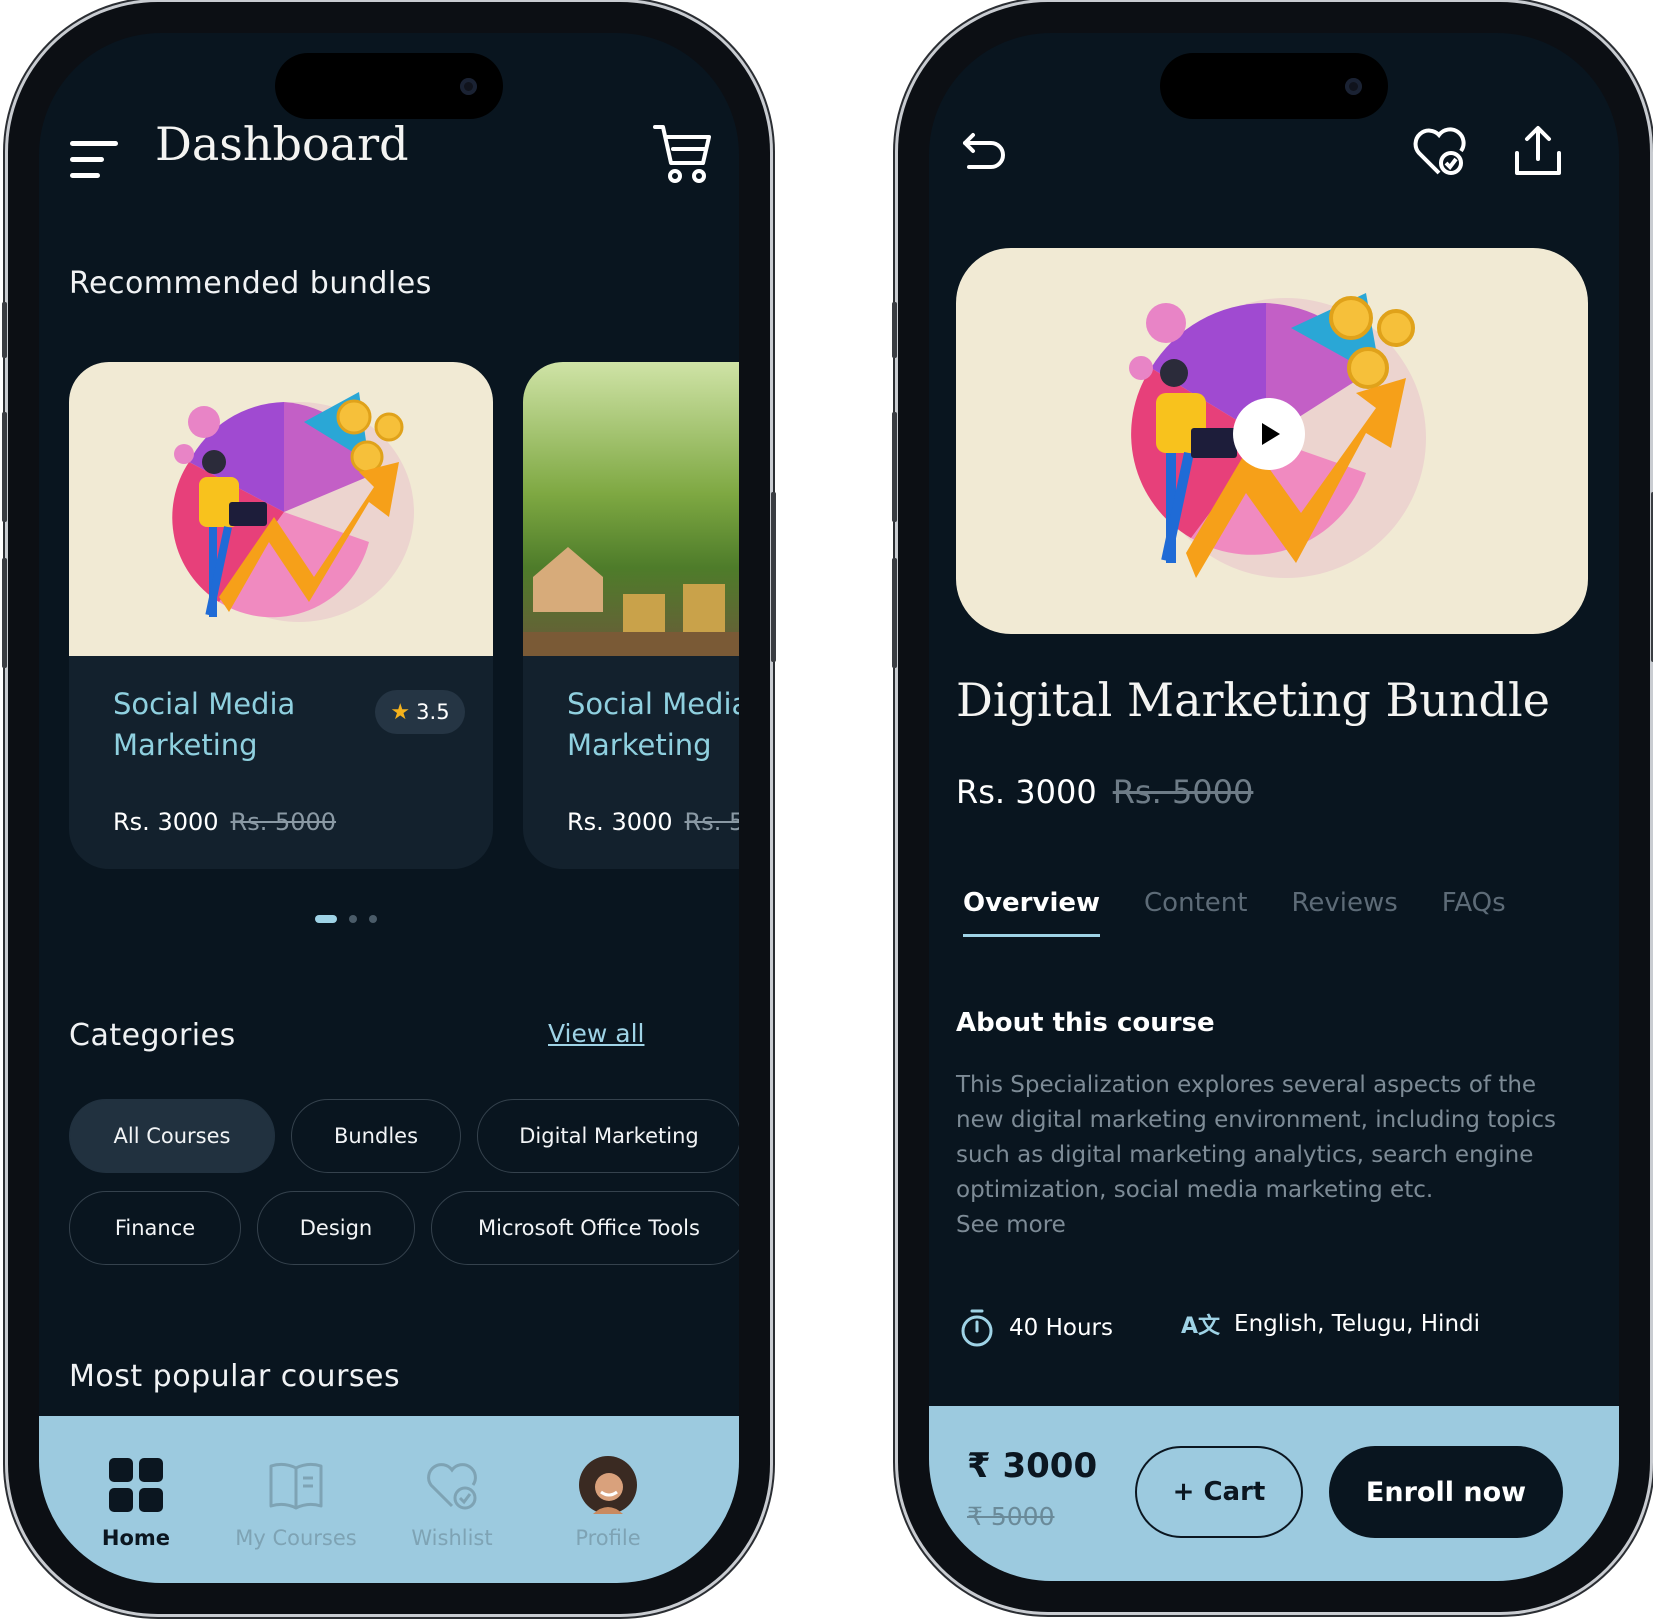 Image resolution: width=1653 pixels, height=1621 pixels. Describe the element at coordinates (596, 1033) in the screenshot. I see `view-all-link: View all` at that location.